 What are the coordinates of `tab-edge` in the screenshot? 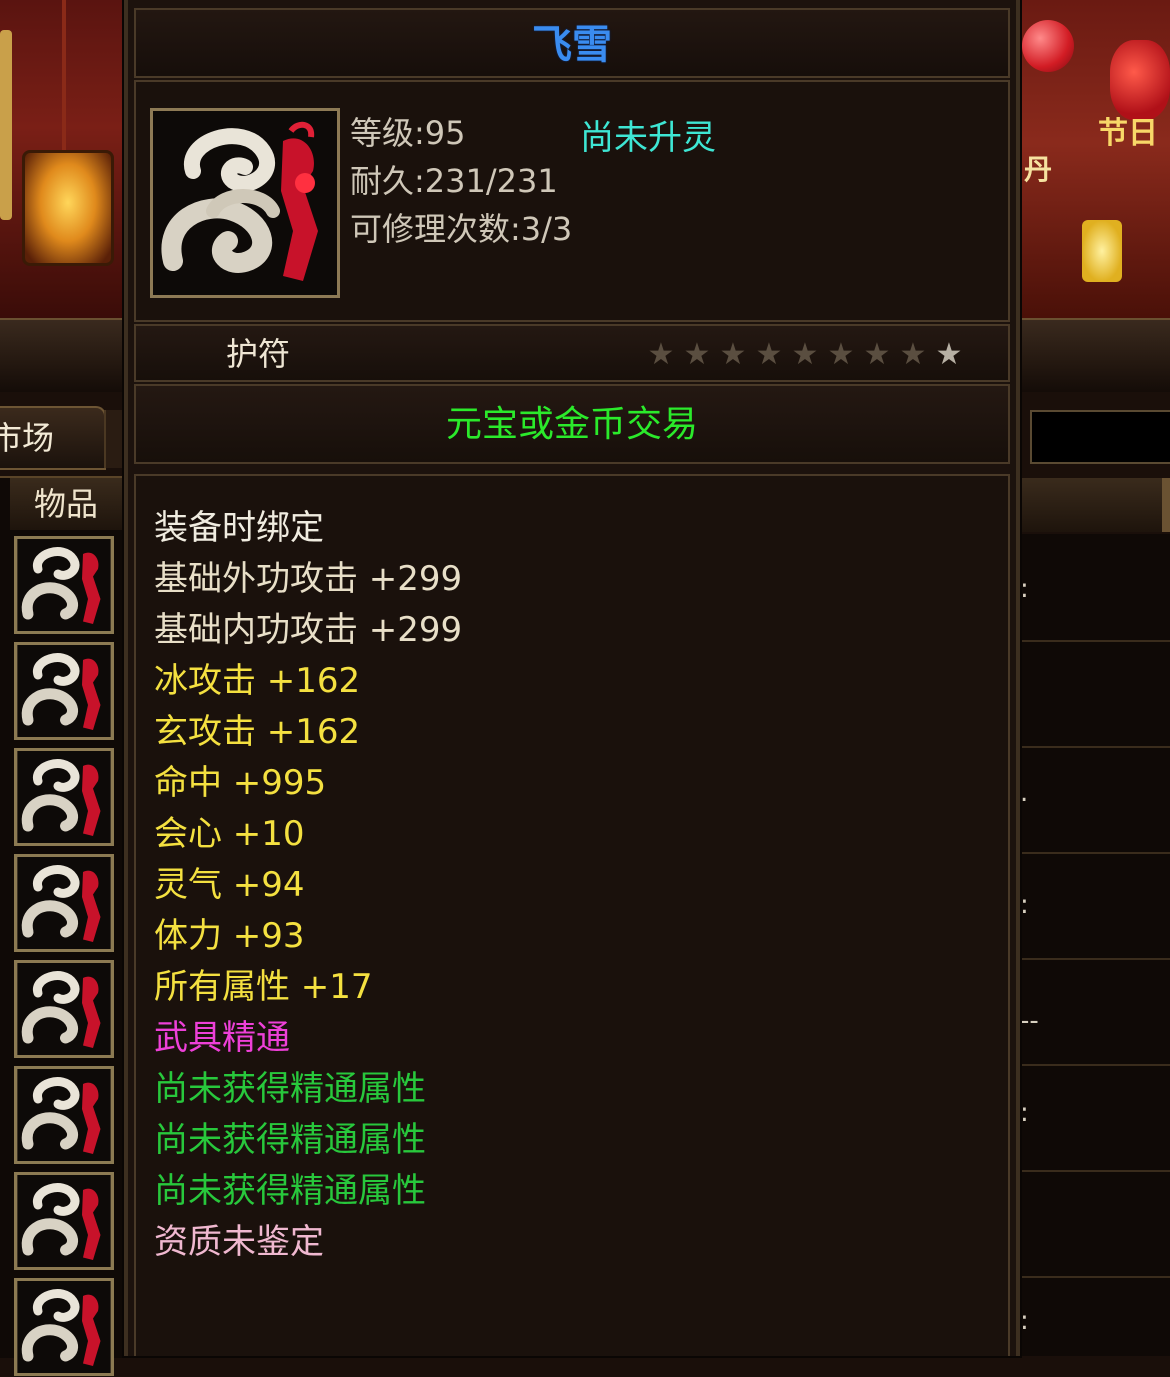 It's located at (114, 439).